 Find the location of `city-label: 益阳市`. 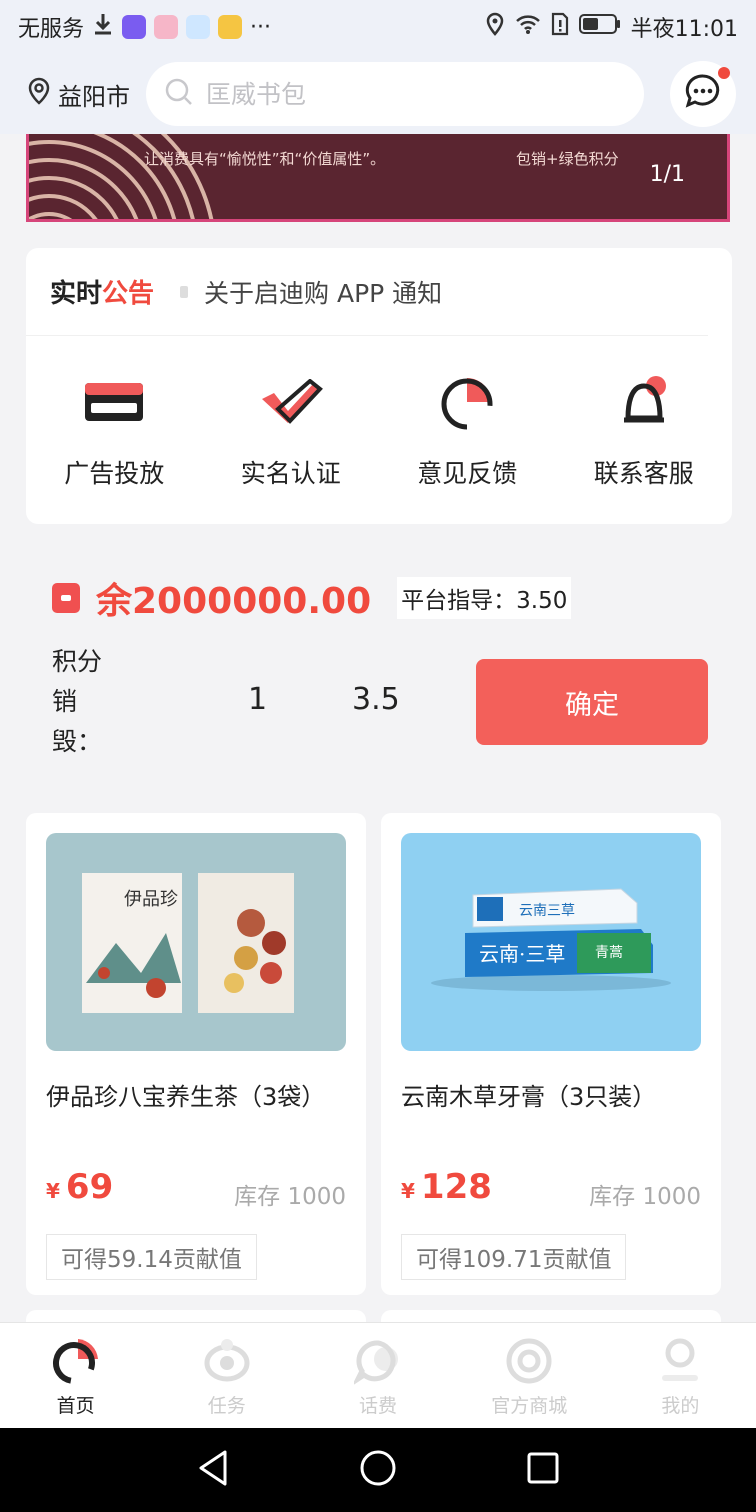

city-label: 益阳市 is located at coordinates (94, 96).